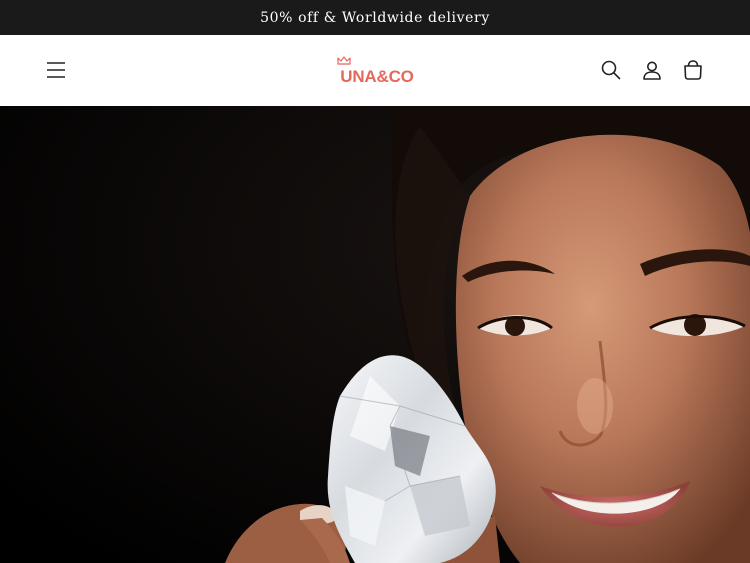  Describe the element at coordinates (377, 76) in the screenshot. I see `logo-text: UNA&CO` at that location.